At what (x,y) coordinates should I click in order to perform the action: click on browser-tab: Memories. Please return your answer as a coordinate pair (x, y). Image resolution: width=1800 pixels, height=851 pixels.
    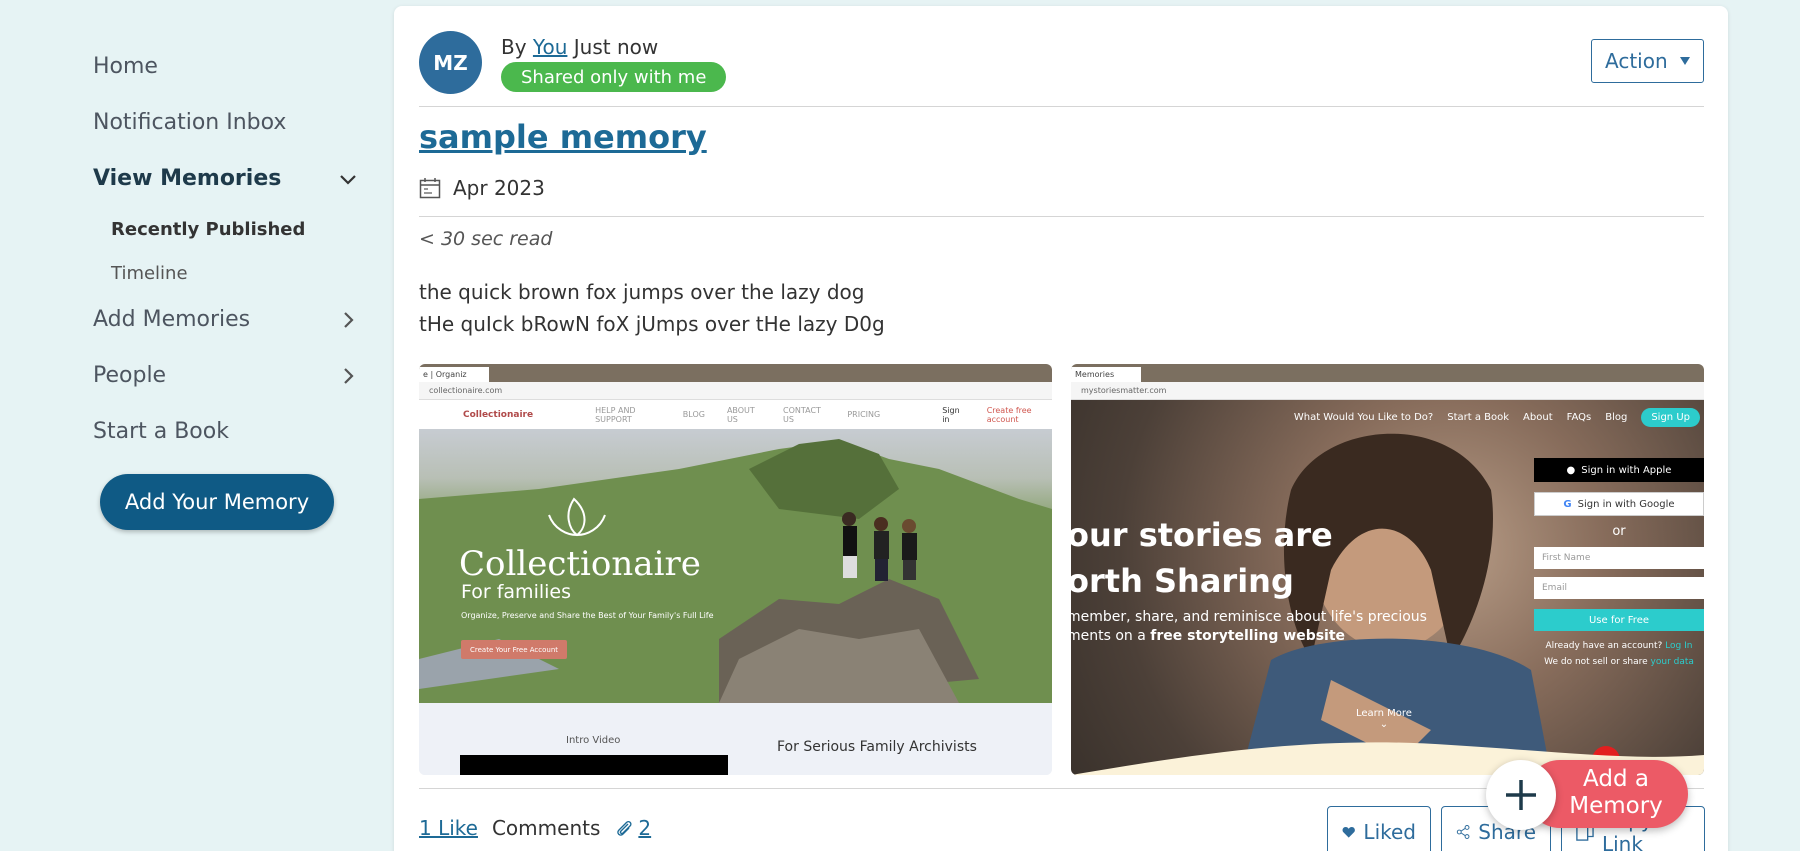
    Looking at the image, I should click on (1106, 374).